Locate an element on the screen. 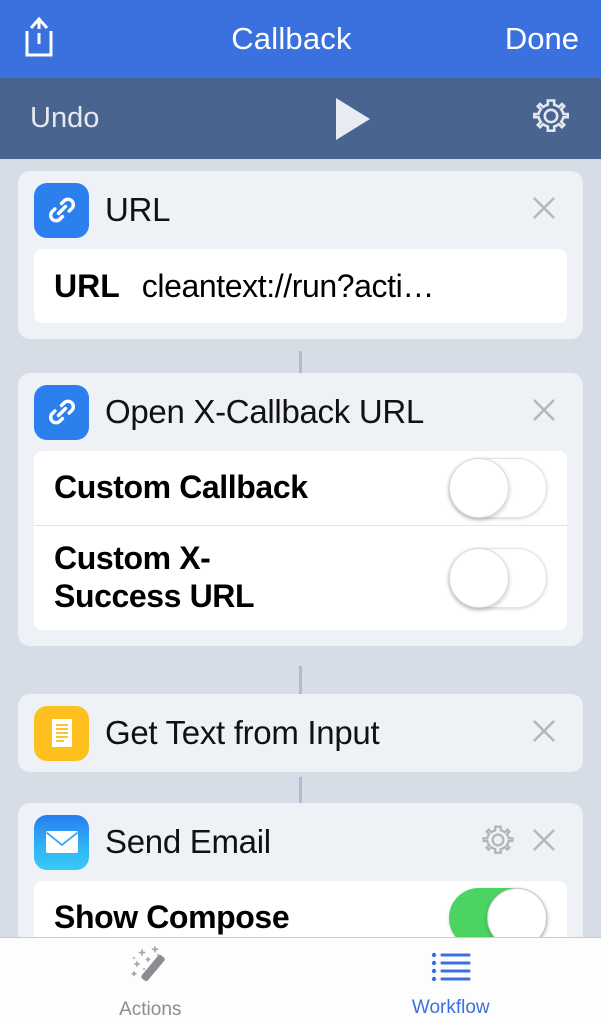 The image size is (601, 1024). show-compose-toggle is located at coordinates (498, 912).